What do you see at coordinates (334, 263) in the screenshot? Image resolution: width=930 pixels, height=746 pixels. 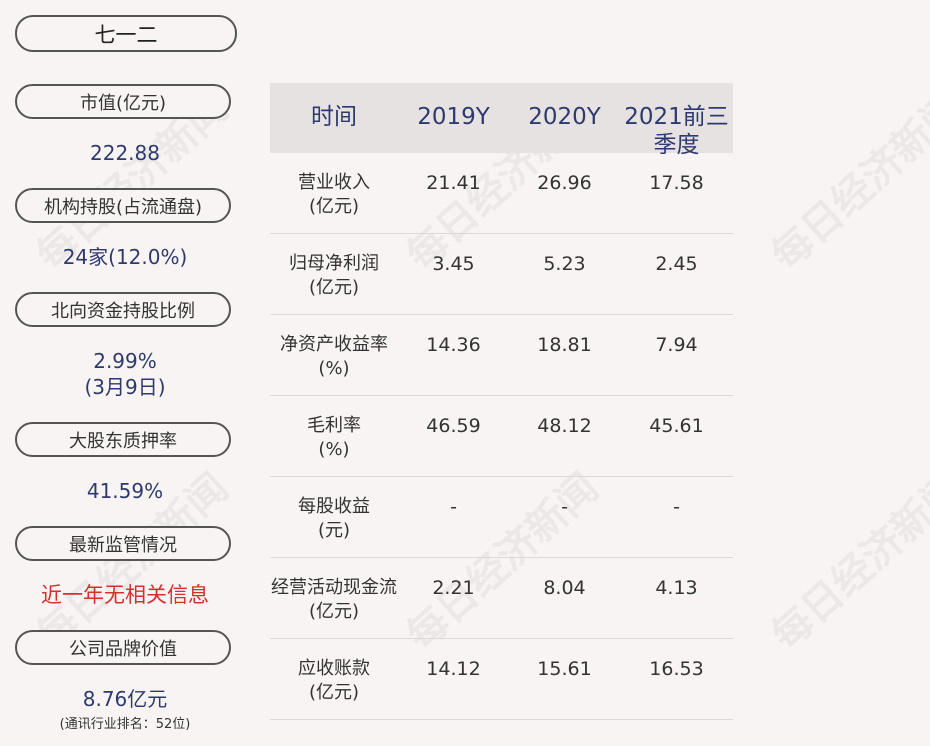 I see `row-metric: 归母净利润` at bounding box center [334, 263].